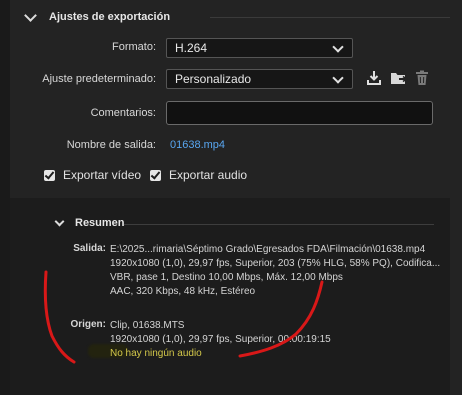  I want to click on comments-label: Comentarios:, so click(123, 113).